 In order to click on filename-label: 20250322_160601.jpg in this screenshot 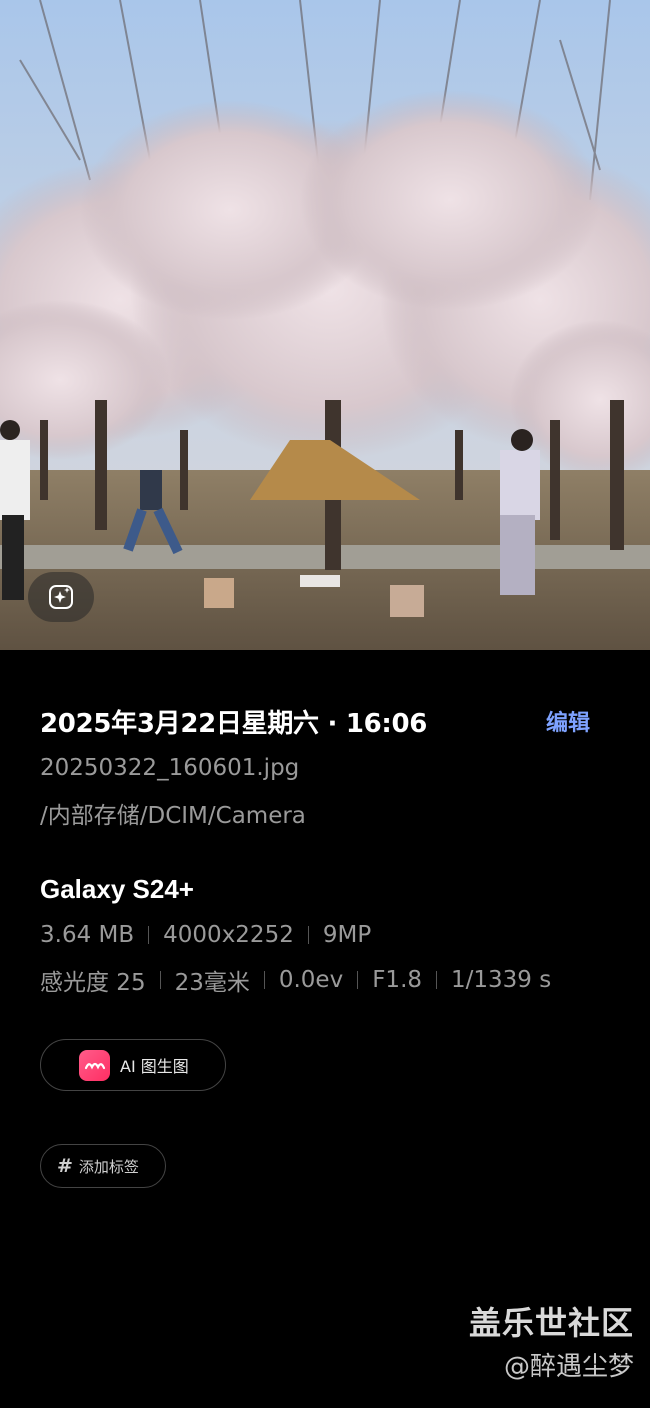, I will do `click(170, 768)`.